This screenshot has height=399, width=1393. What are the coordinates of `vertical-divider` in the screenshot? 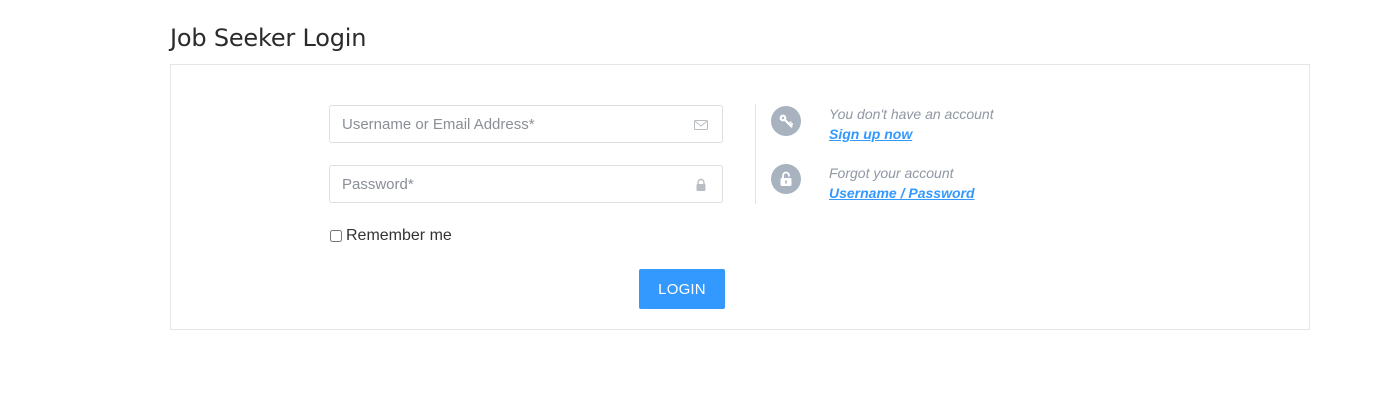 It's located at (755, 154).